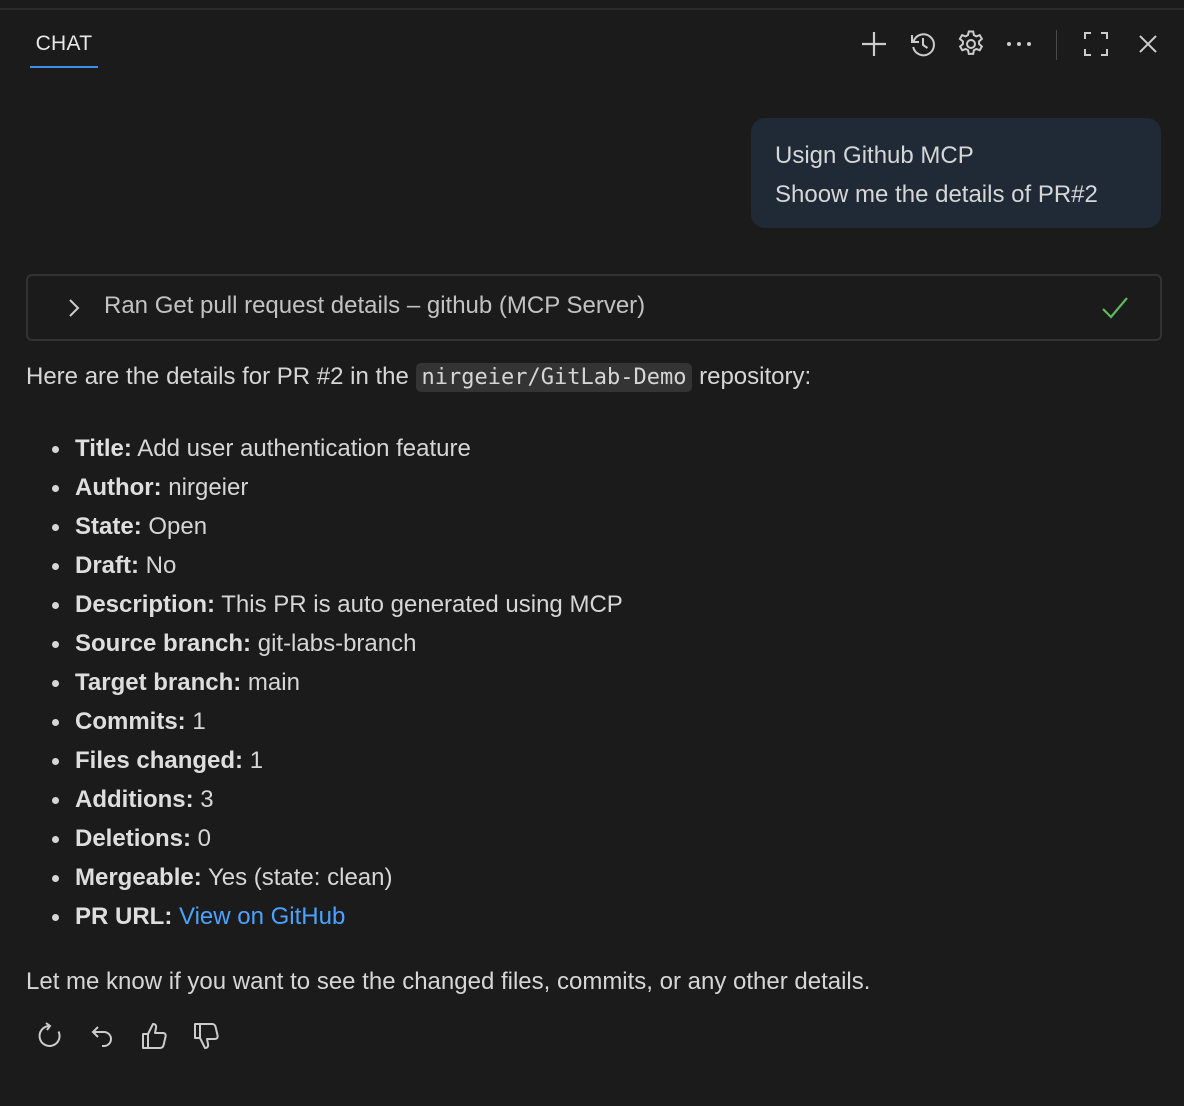  I want to click on user-message-line: Shoow me the details of PR#2, so click(936, 194).